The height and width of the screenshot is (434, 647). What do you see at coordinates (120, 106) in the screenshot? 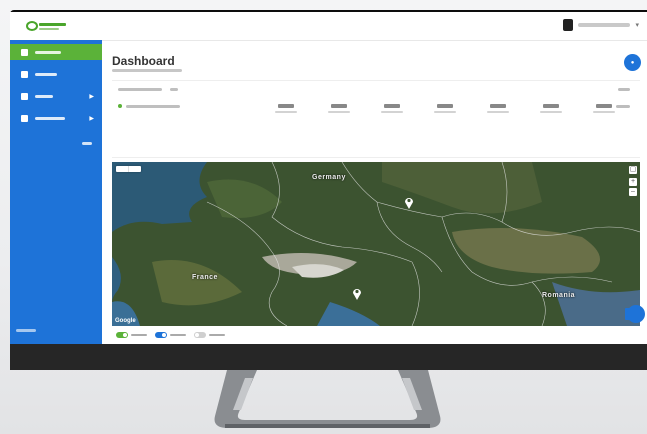
I see `status-dot-icon` at bounding box center [120, 106].